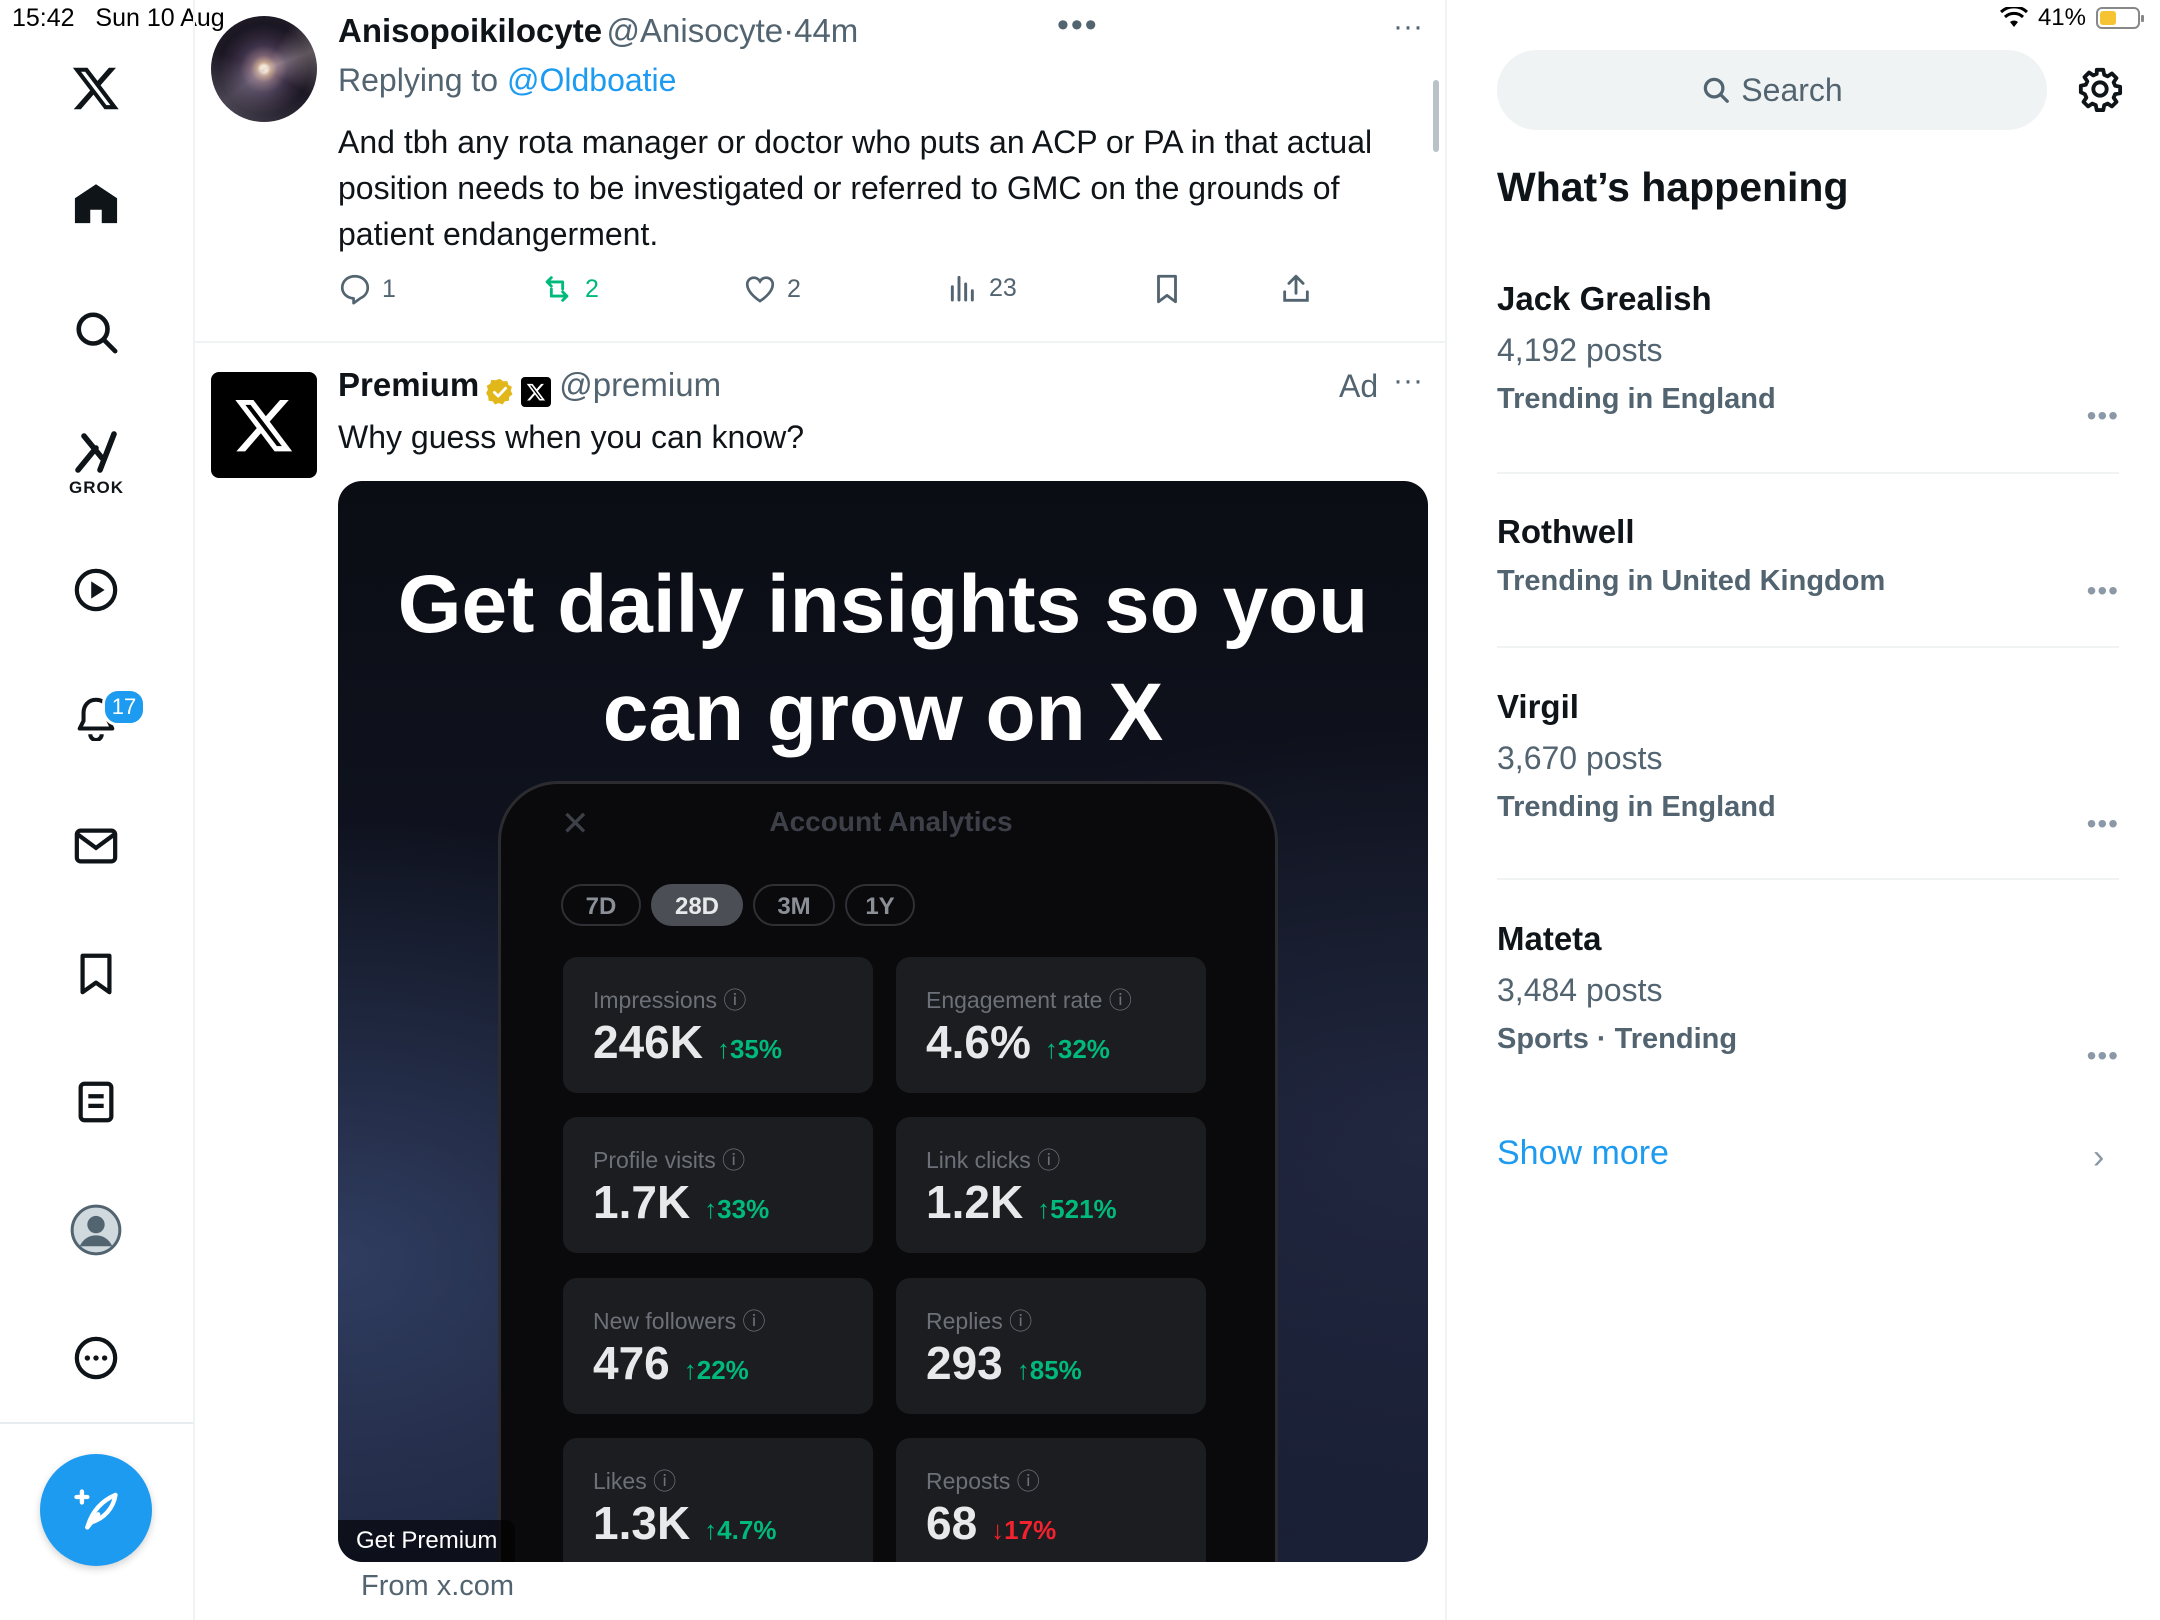 This screenshot has height=1620, width=2160. I want to click on ad-text: Why guess when you can know?, so click(571, 437).